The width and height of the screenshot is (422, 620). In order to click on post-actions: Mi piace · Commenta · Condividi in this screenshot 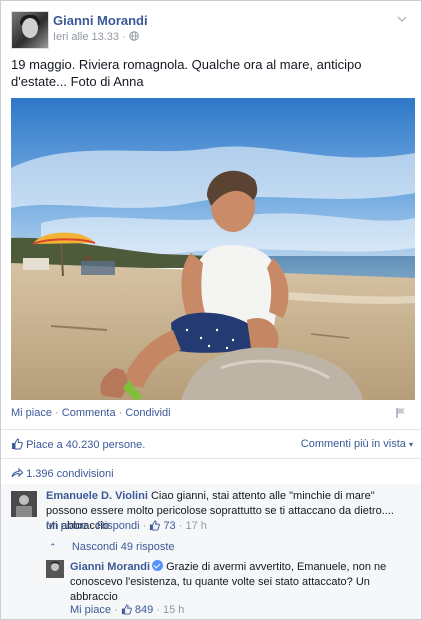, I will do `click(91, 413)`.